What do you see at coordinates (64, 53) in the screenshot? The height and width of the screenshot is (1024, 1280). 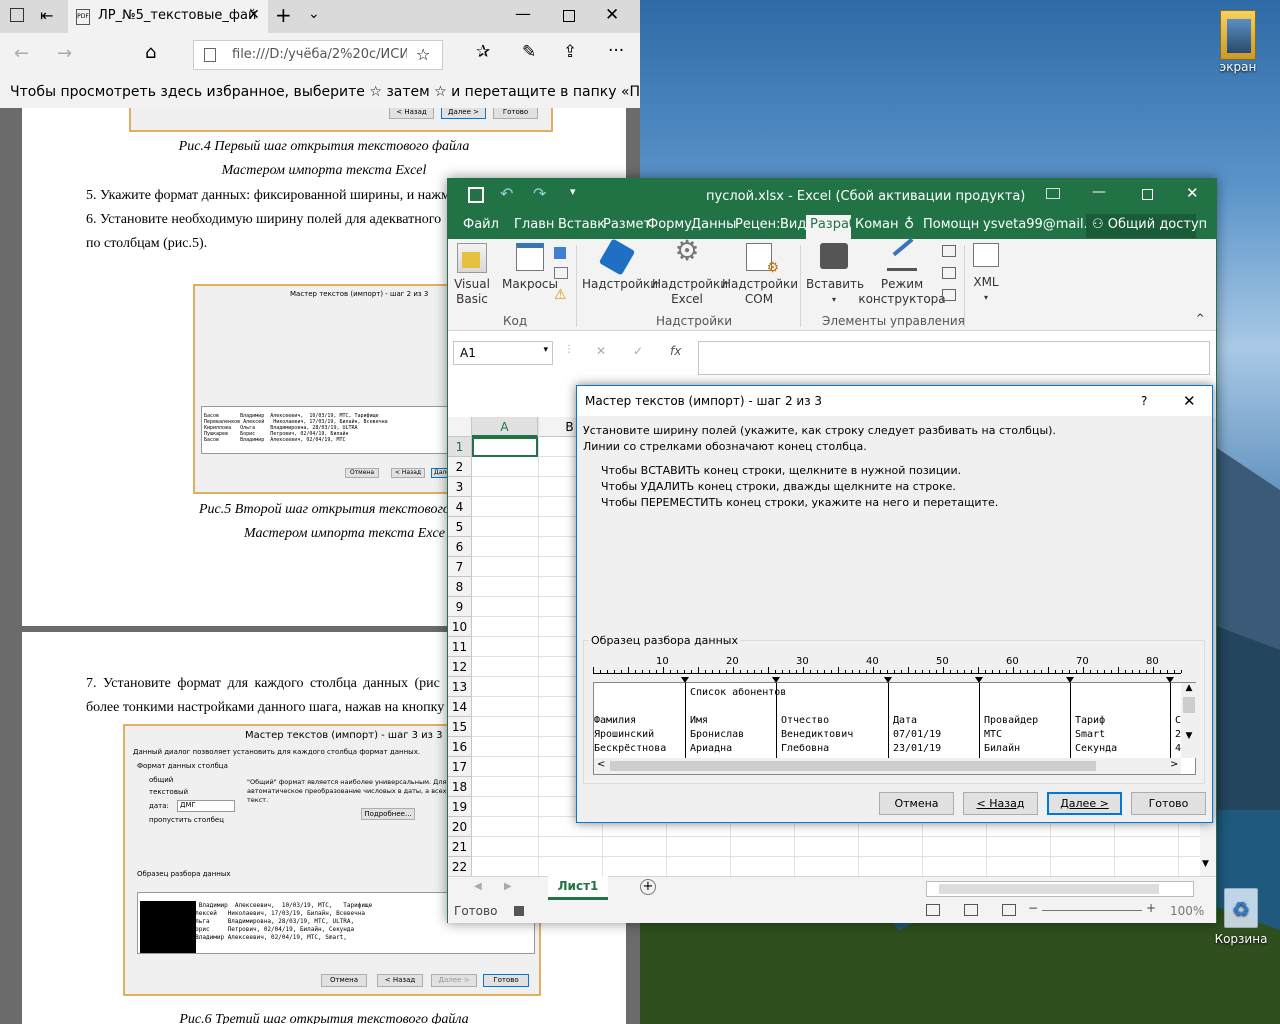 I see `forward-icon: →` at bounding box center [64, 53].